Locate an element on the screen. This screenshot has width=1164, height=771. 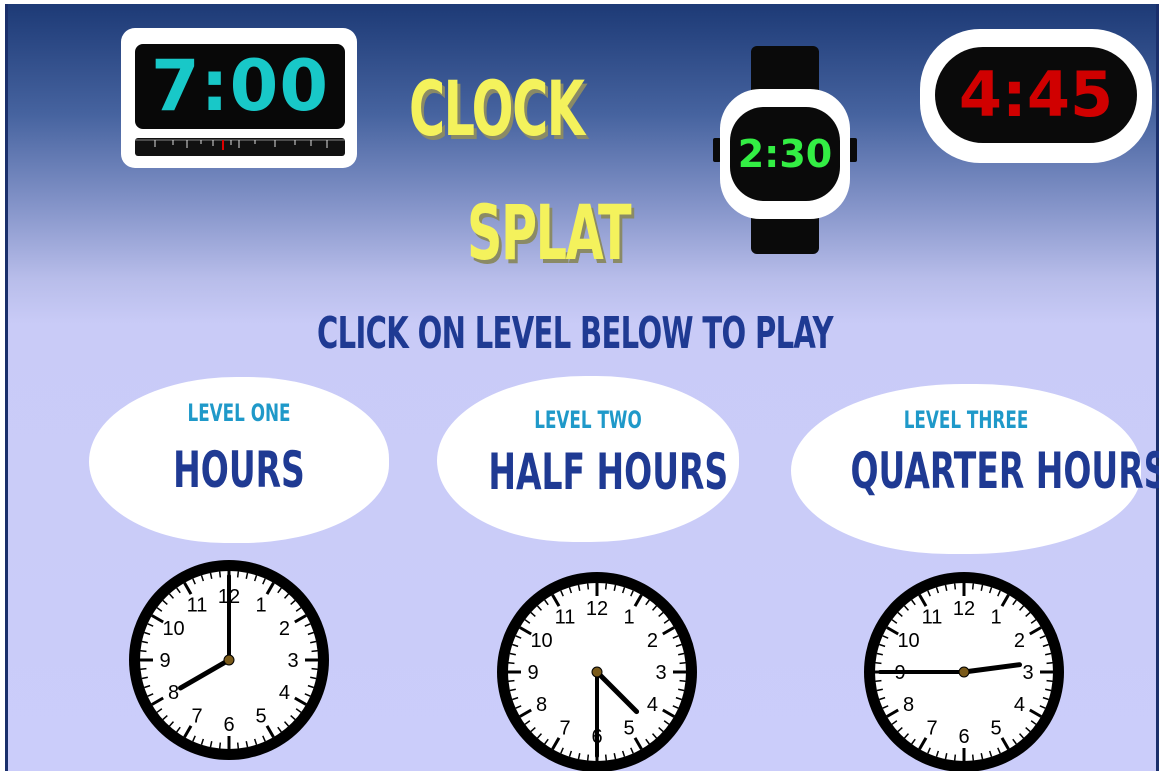
analog-clock-level-two: 121234567891011 is located at coordinates (597, 668).